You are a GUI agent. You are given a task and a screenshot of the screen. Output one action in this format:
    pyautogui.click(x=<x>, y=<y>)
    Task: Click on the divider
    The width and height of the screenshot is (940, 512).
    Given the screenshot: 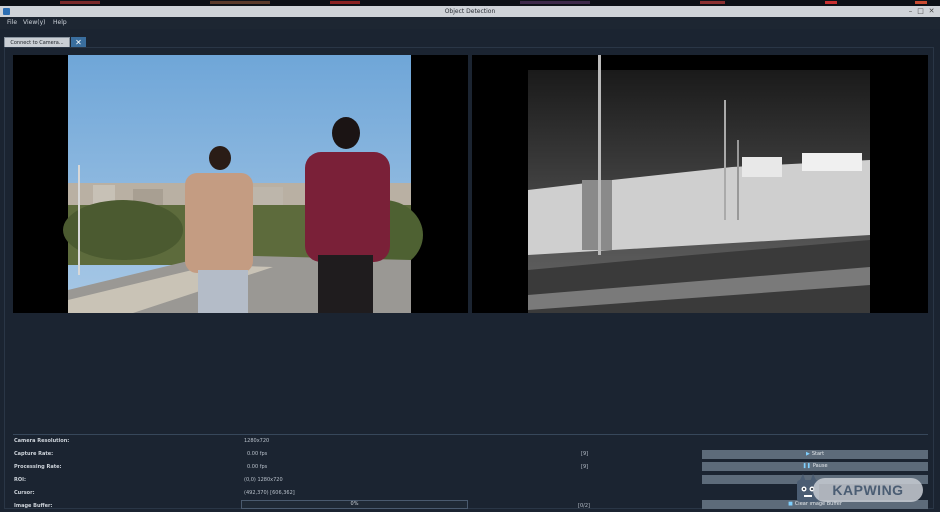 What is the action you would take?
    pyautogui.click(x=470, y=434)
    